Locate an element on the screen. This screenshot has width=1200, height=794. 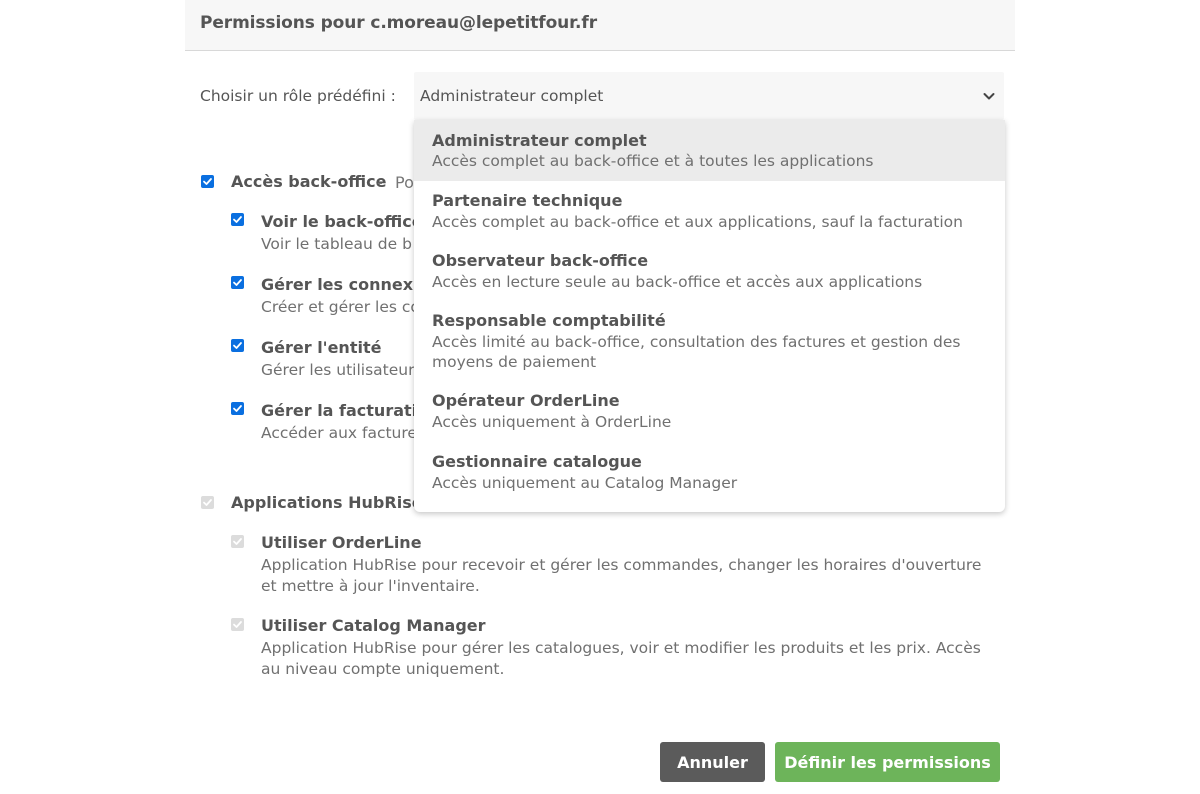
manage-connections-checkbox is located at coordinates (237, 282).